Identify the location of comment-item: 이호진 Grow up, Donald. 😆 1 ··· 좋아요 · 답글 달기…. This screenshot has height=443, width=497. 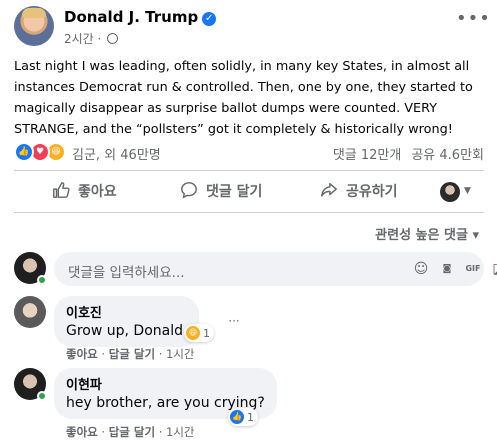
(249, 329).